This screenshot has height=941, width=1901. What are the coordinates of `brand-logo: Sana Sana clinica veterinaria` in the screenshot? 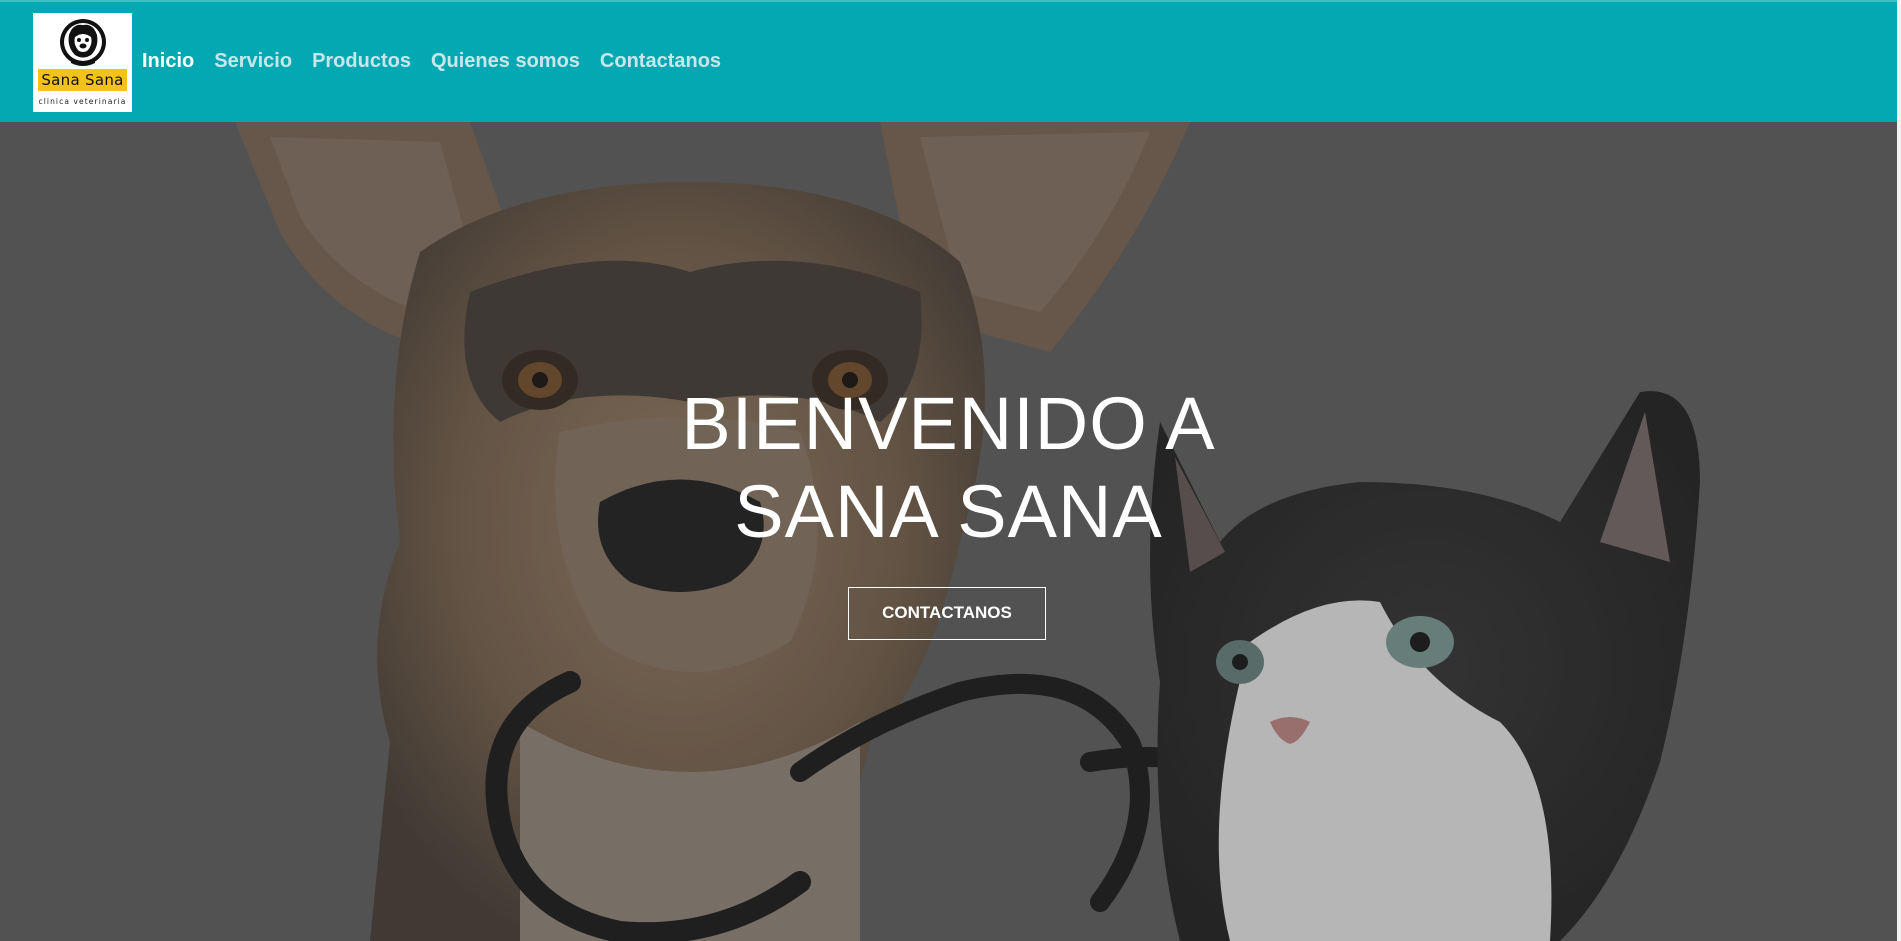 It's located at (82, 62).